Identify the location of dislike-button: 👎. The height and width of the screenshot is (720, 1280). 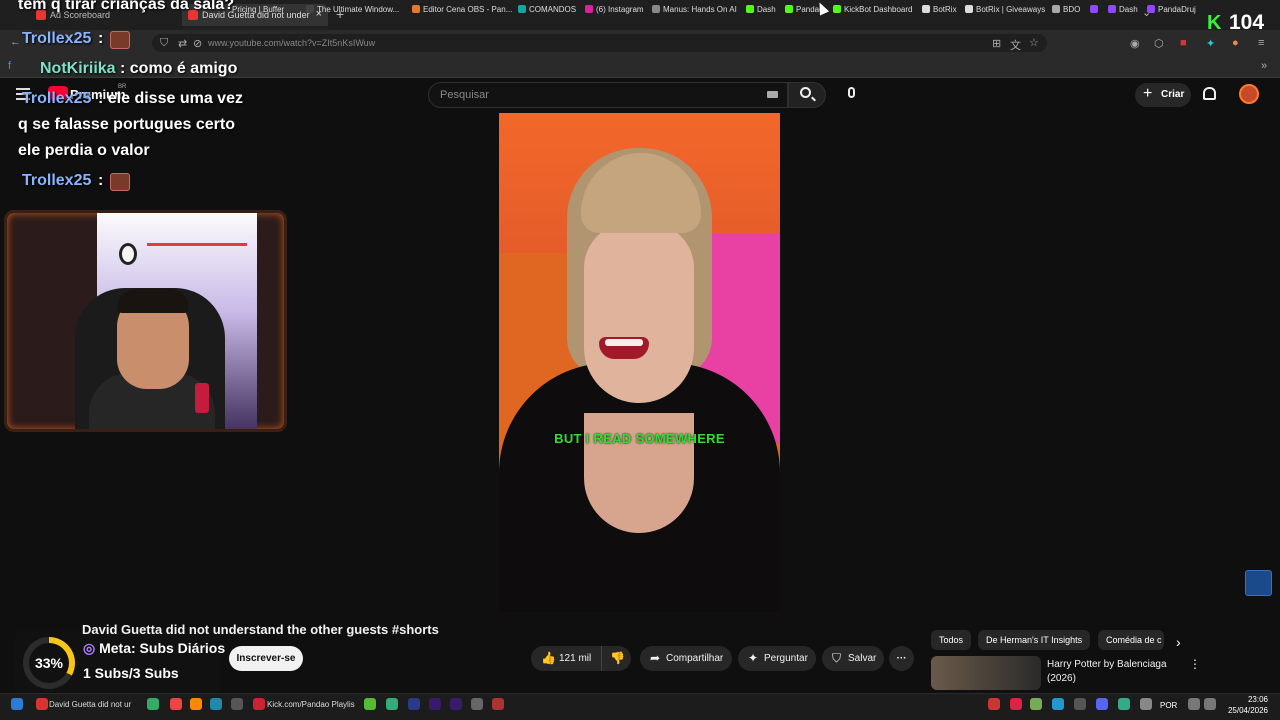
(616, 658).